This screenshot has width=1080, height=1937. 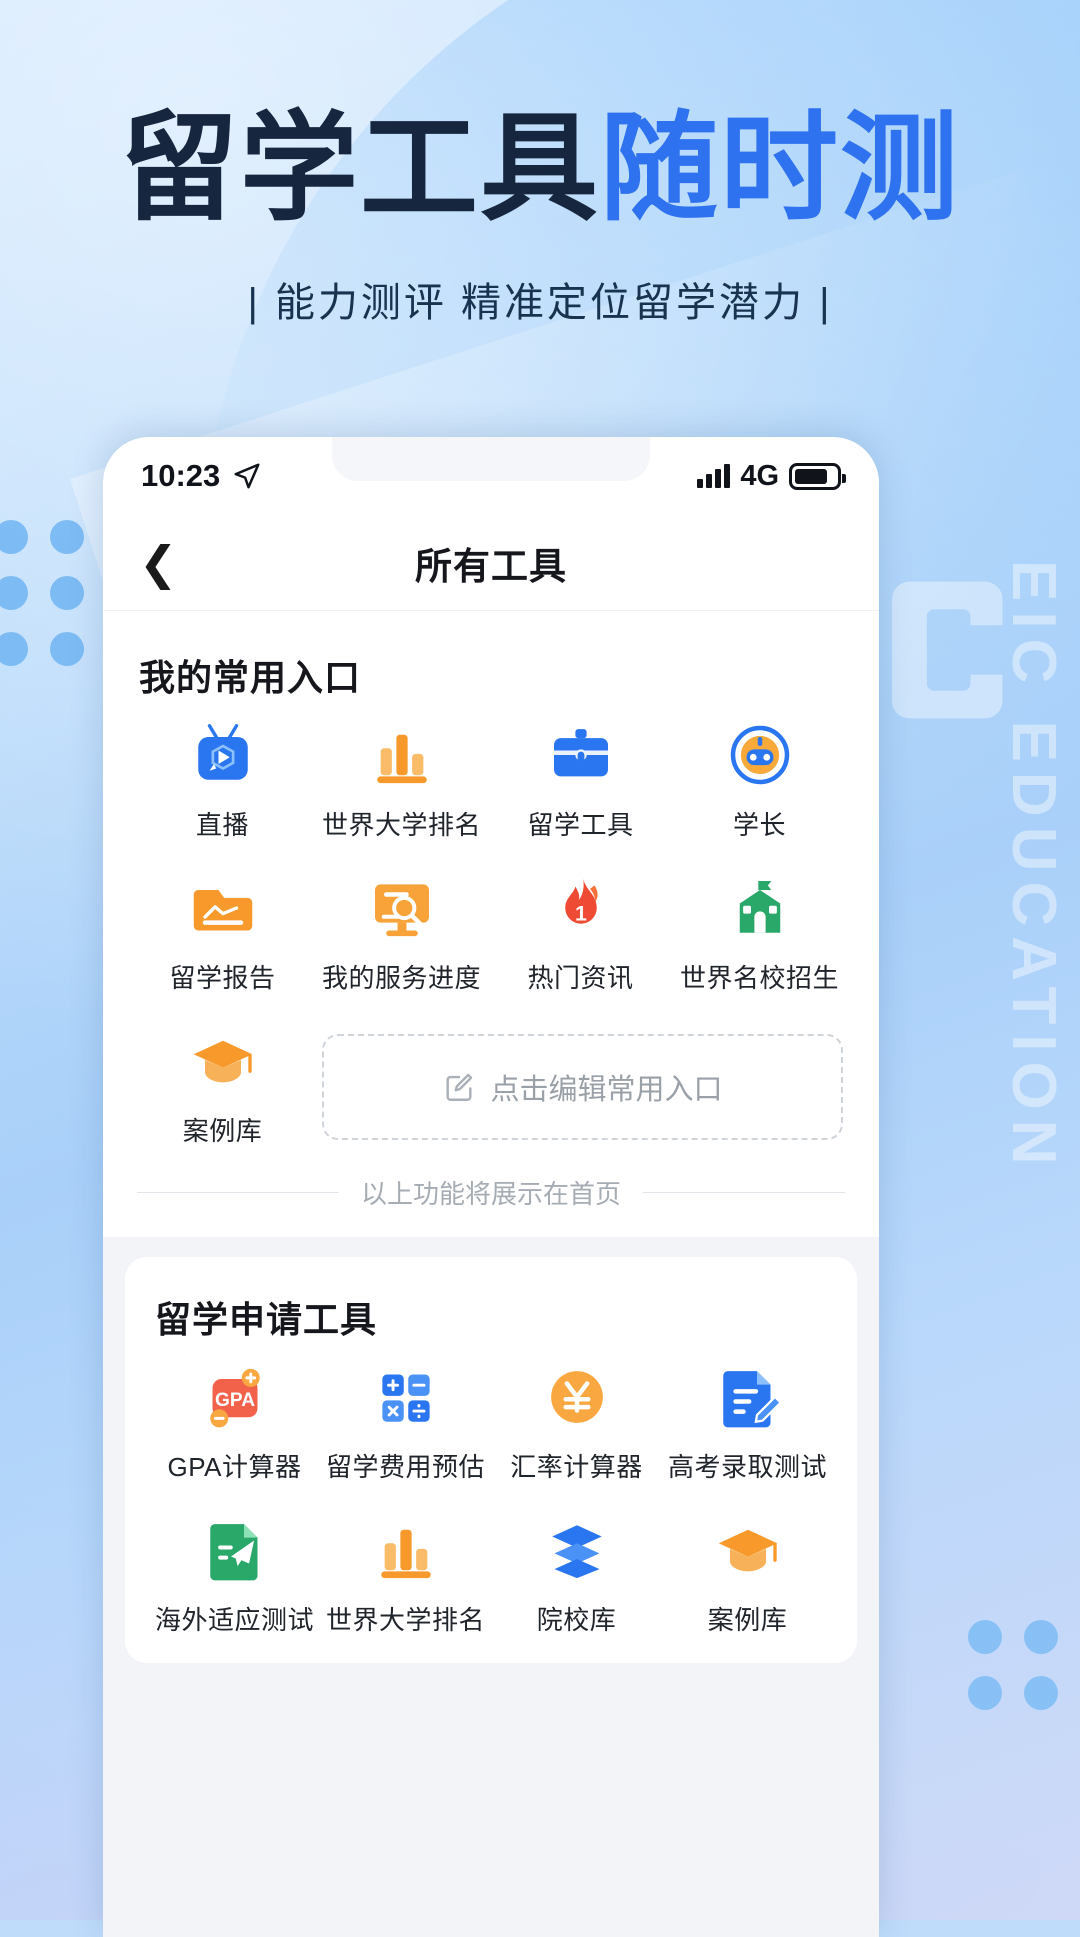 I want to click on edit-shortcuts-button: 点击编辑常用入口, so click(x=582, y=1086).